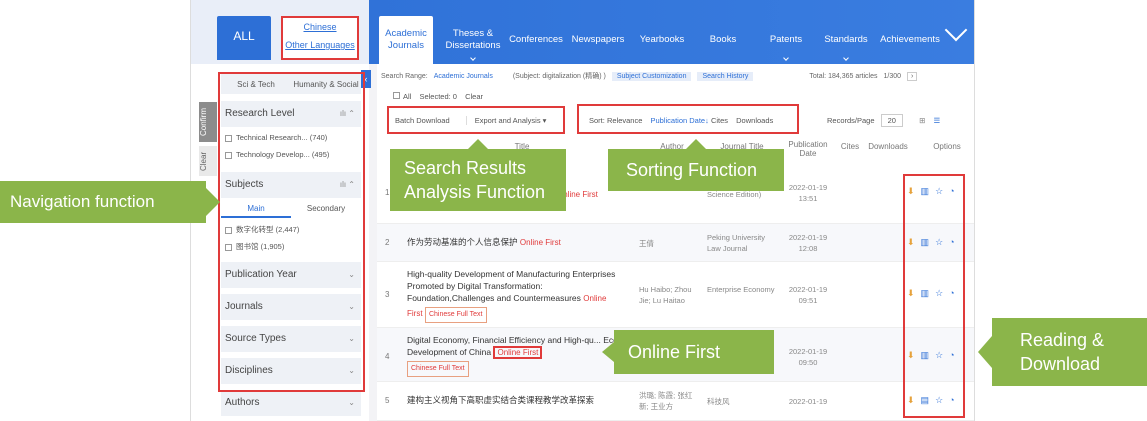 The width and height of the screenshot is (1147, 421). Describe the element at coordinates (396, 95) in the screenshot. I see `select-all-checkbox` at that location.